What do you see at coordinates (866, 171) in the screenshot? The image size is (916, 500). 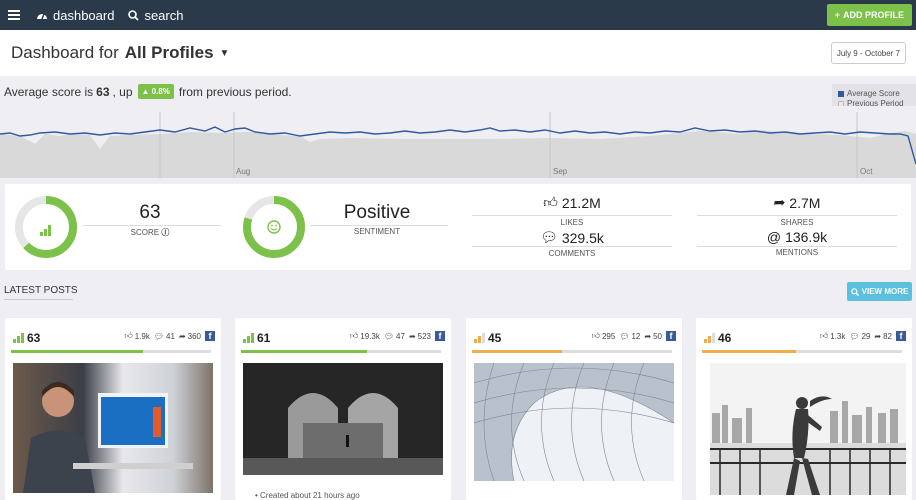 I see `axis-label-oct: Oct` at bounding box center [866, 171].